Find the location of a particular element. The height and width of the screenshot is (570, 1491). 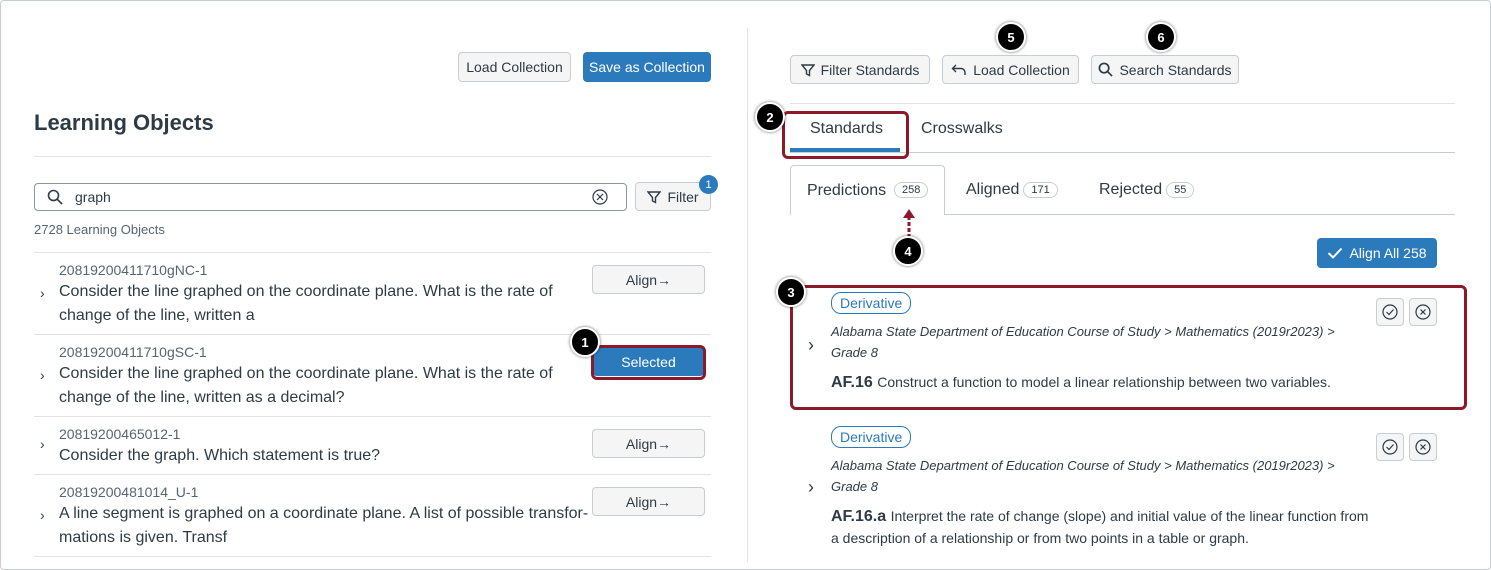

item-id: 20819200465012-1 is located at coordinates (120, 434).